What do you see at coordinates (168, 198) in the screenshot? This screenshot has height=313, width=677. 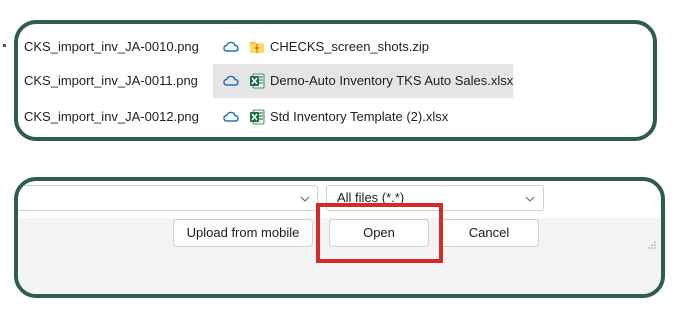 I see `file-name-combobox` at bounding box center [168, 198].